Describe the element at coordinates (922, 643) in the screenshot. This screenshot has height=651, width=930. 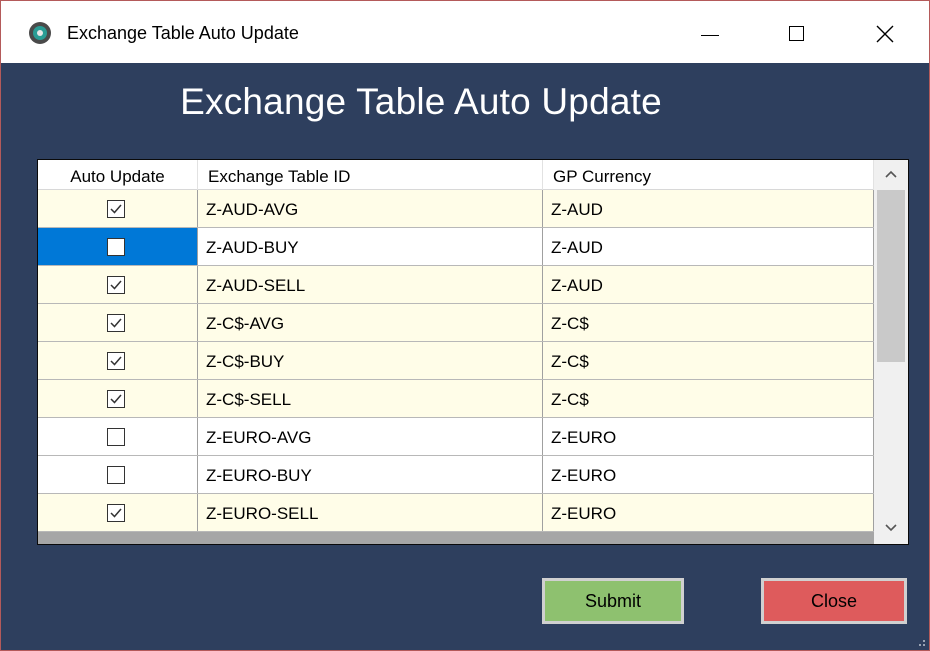
I see `resize-grip` at that location.